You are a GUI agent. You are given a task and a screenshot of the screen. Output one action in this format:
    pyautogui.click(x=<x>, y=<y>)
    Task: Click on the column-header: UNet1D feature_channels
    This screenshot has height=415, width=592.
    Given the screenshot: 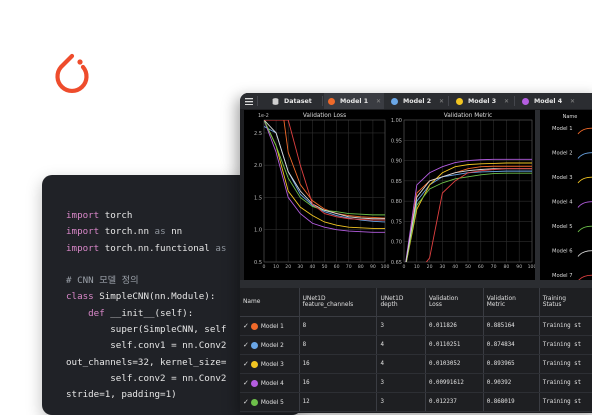 What is the action you would take?
    pyautogui.click(x=338, y=302)
    